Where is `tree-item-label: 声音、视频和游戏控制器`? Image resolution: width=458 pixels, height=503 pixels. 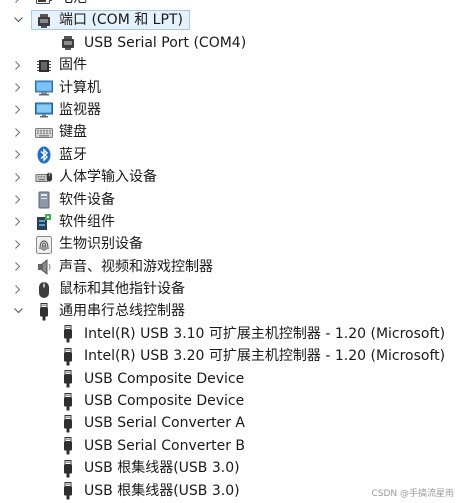
tree-item-label: 声音、视频和游戏控制器 is located at coordinates (136, 266).